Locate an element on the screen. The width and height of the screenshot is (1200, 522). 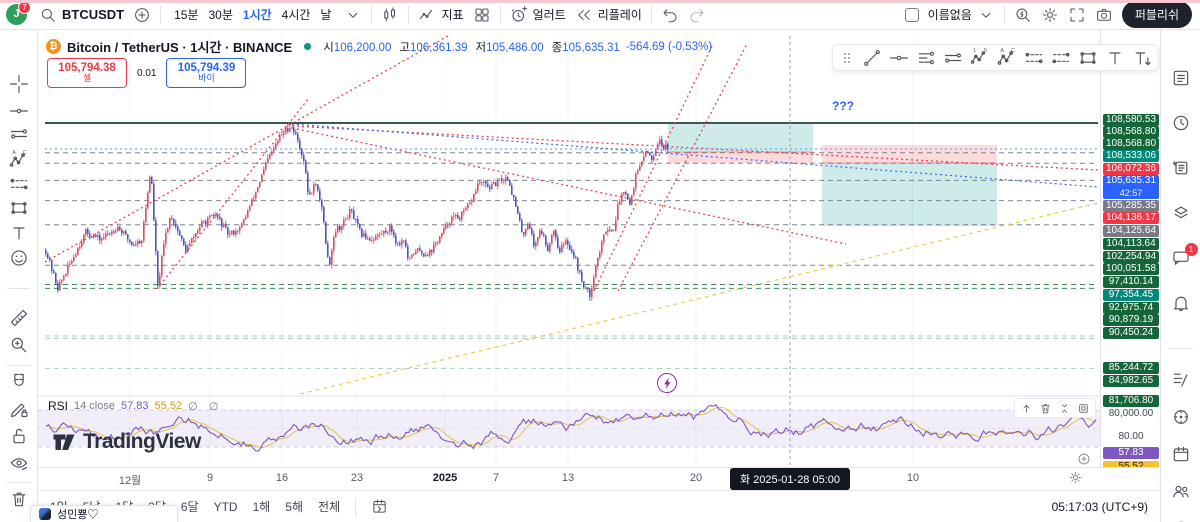
sidebar-object-tree-icon is located at coordinates (1181, 213).